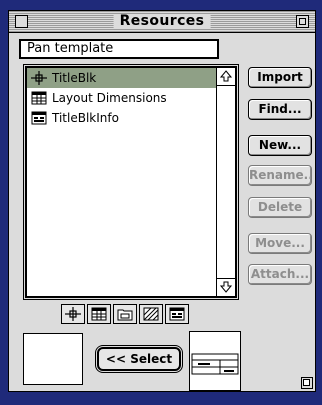  What do you see at coordinates (215, 364) in the screenshot?
I see `titleblock-preview-icon` at bounding box center [215, 364].